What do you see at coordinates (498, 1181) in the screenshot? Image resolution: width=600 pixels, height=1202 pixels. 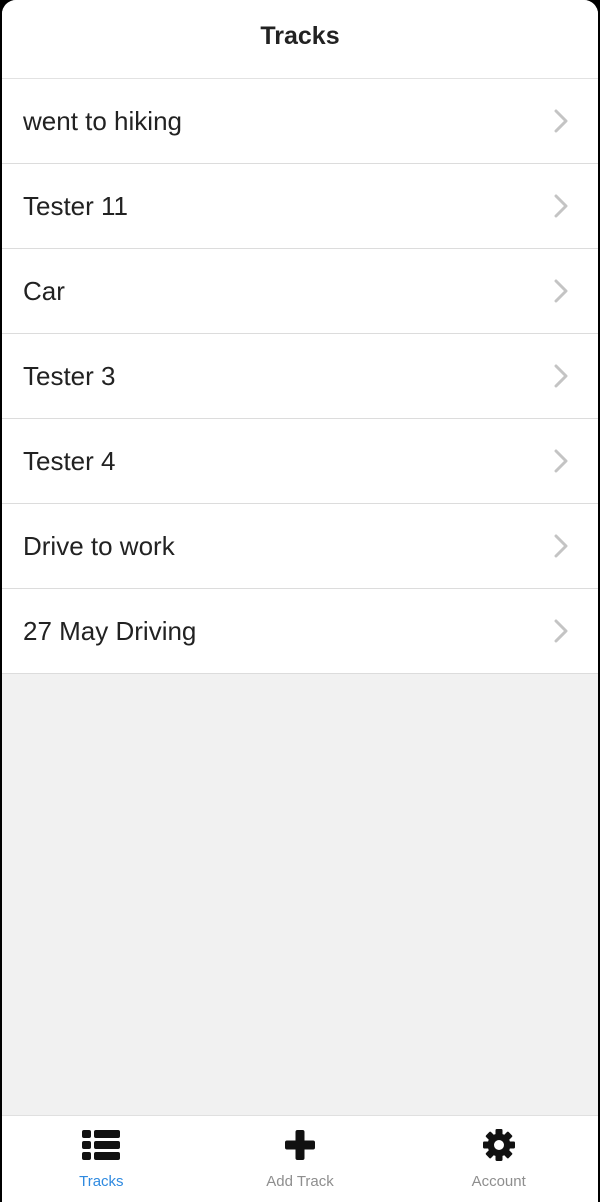 I see `tab-label: Account` at bounding box center [498, 1181].